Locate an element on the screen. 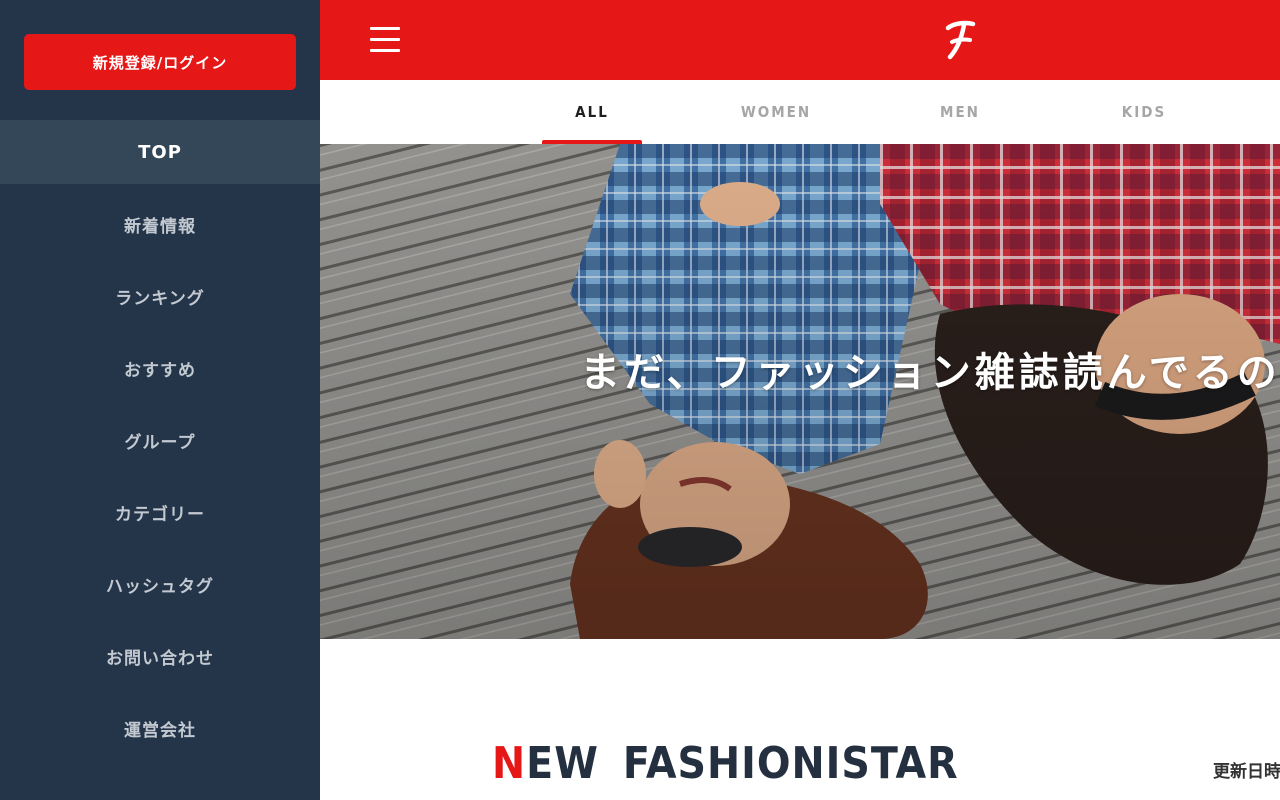 This screenshot has height=800, width=1280. hamburger-menu-icon is located at coordinates (385, 39).